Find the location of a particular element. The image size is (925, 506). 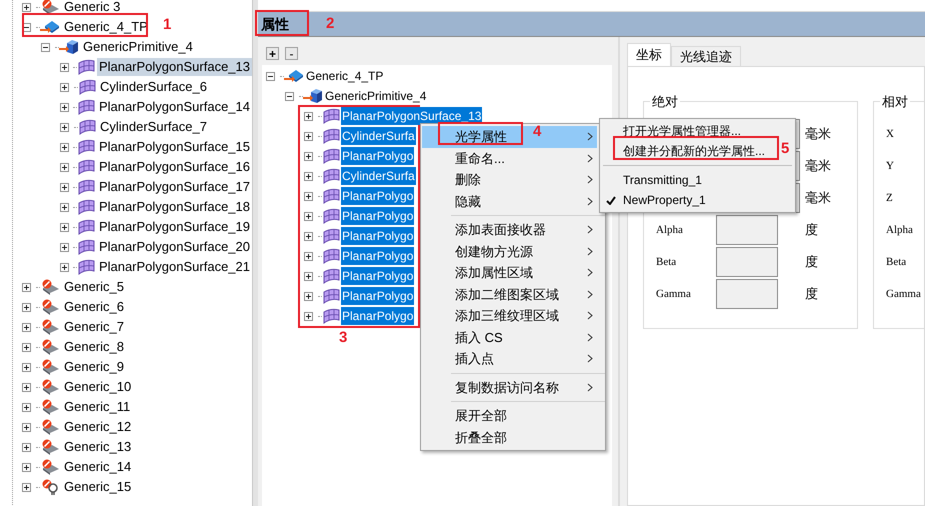

tree-item: PlanarPolygonSurface_16 is located at coordinates (174, 167).